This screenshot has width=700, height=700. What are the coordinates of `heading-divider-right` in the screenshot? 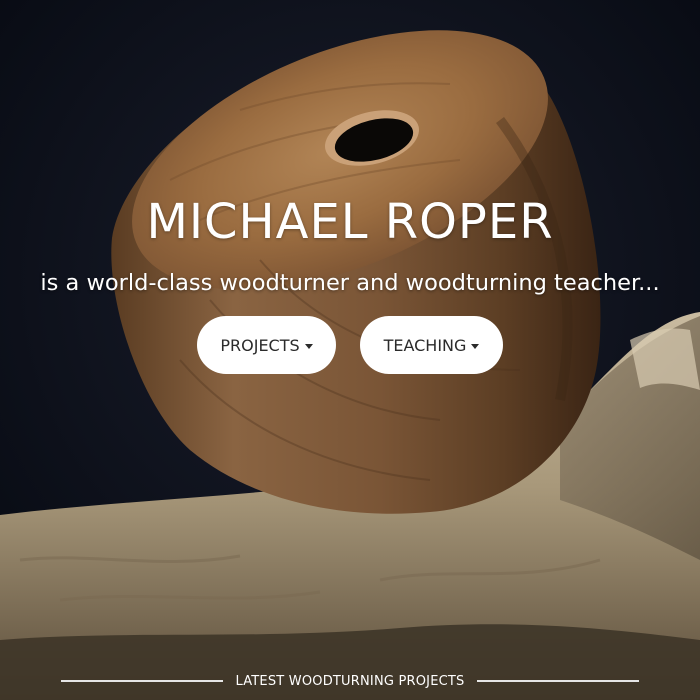 It's located at (557, 681).